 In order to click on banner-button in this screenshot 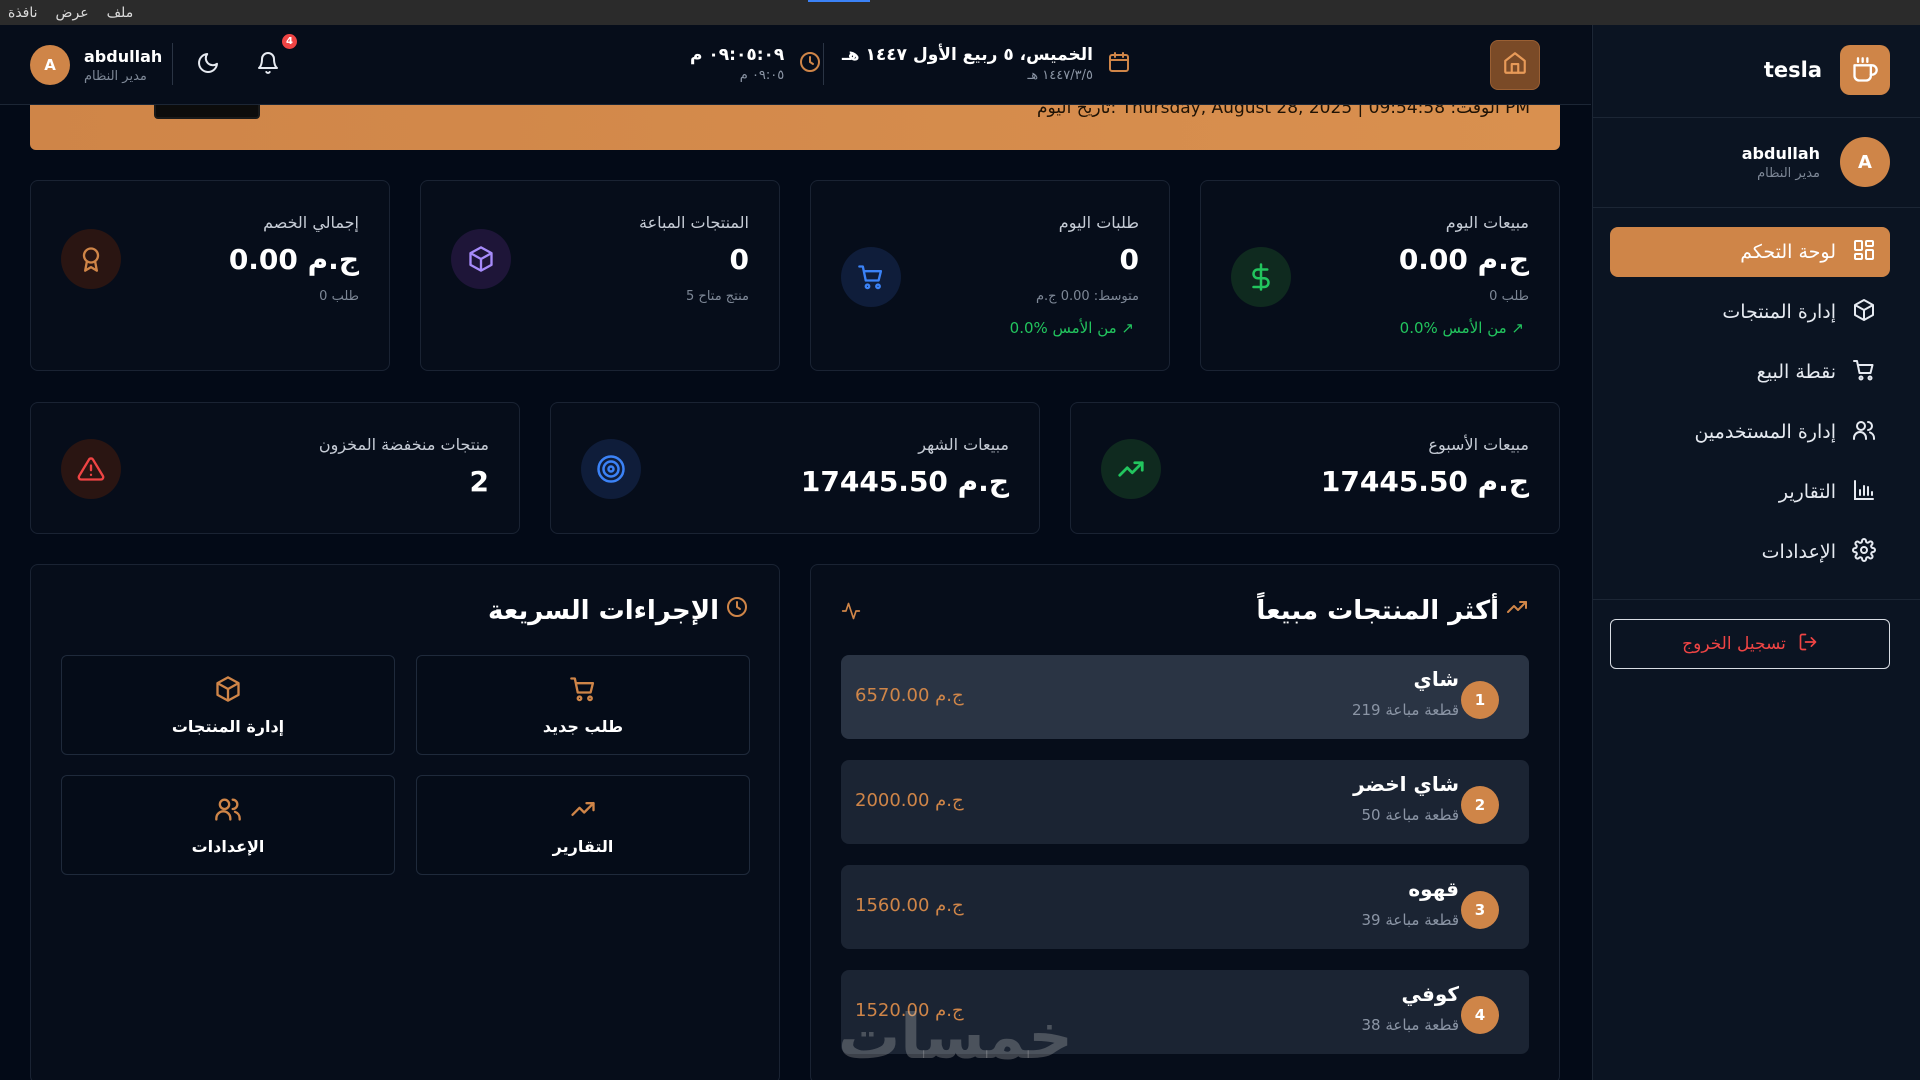, I will do `click(207, 112)`.